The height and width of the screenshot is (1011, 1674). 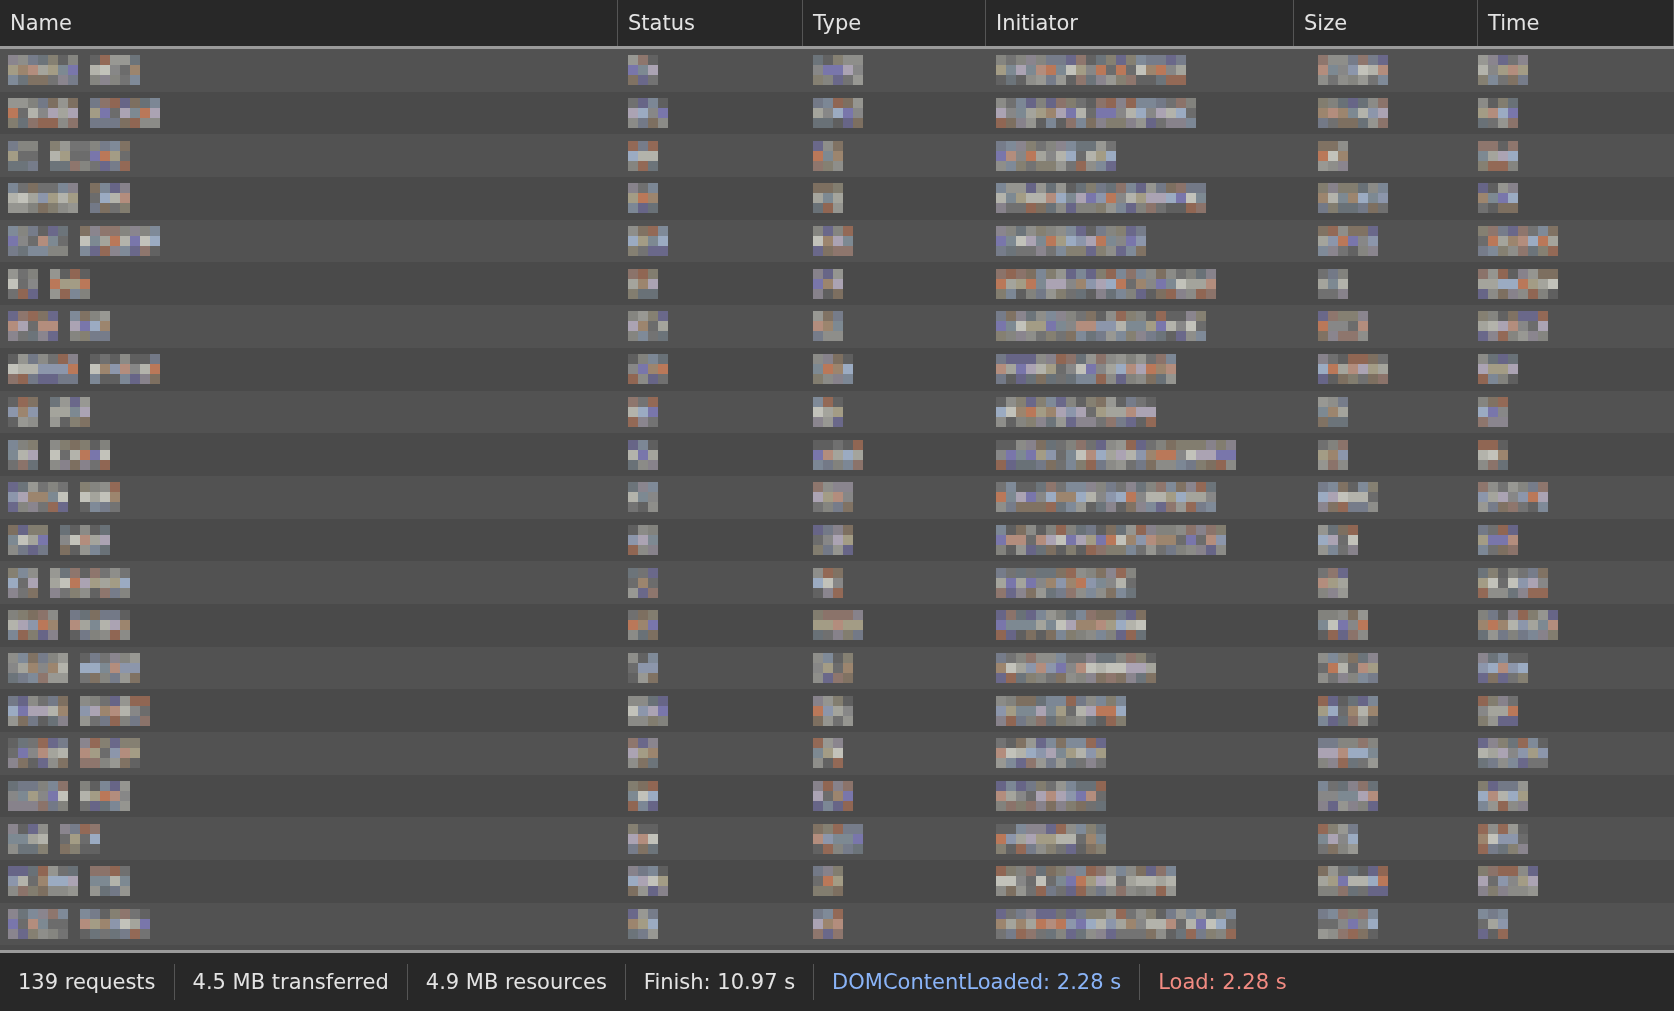 What do you see at coordinates (309, 23) in the screenshot?
I see `column-header: Name` at bounding box center [309, 23].